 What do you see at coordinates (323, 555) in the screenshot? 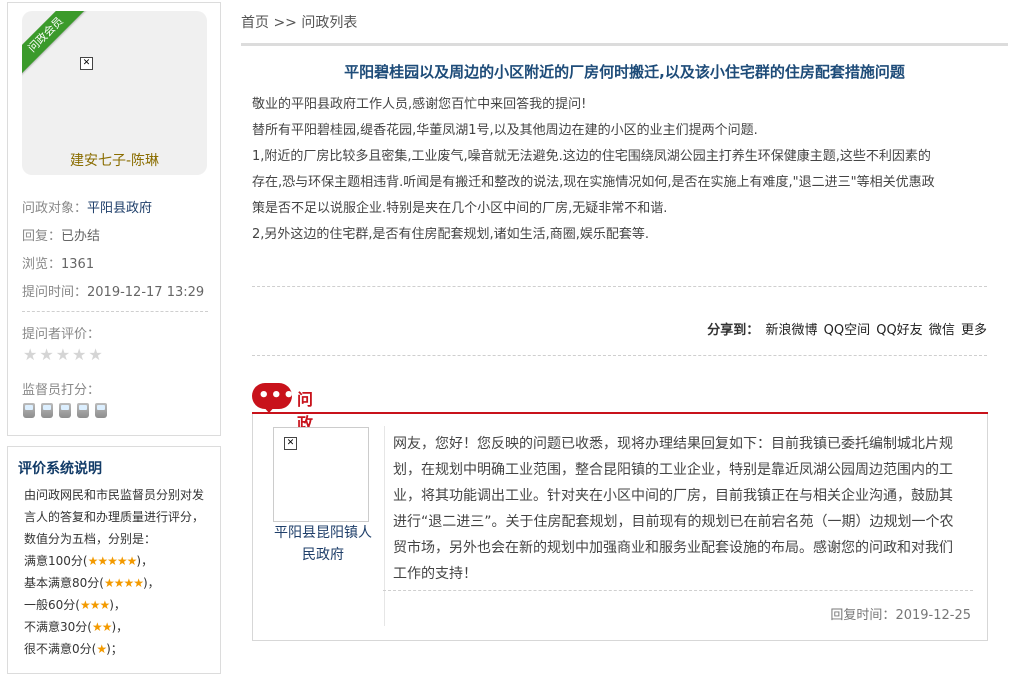
I see `replier-name-line: 民政府` at bounding box center [323, 555].